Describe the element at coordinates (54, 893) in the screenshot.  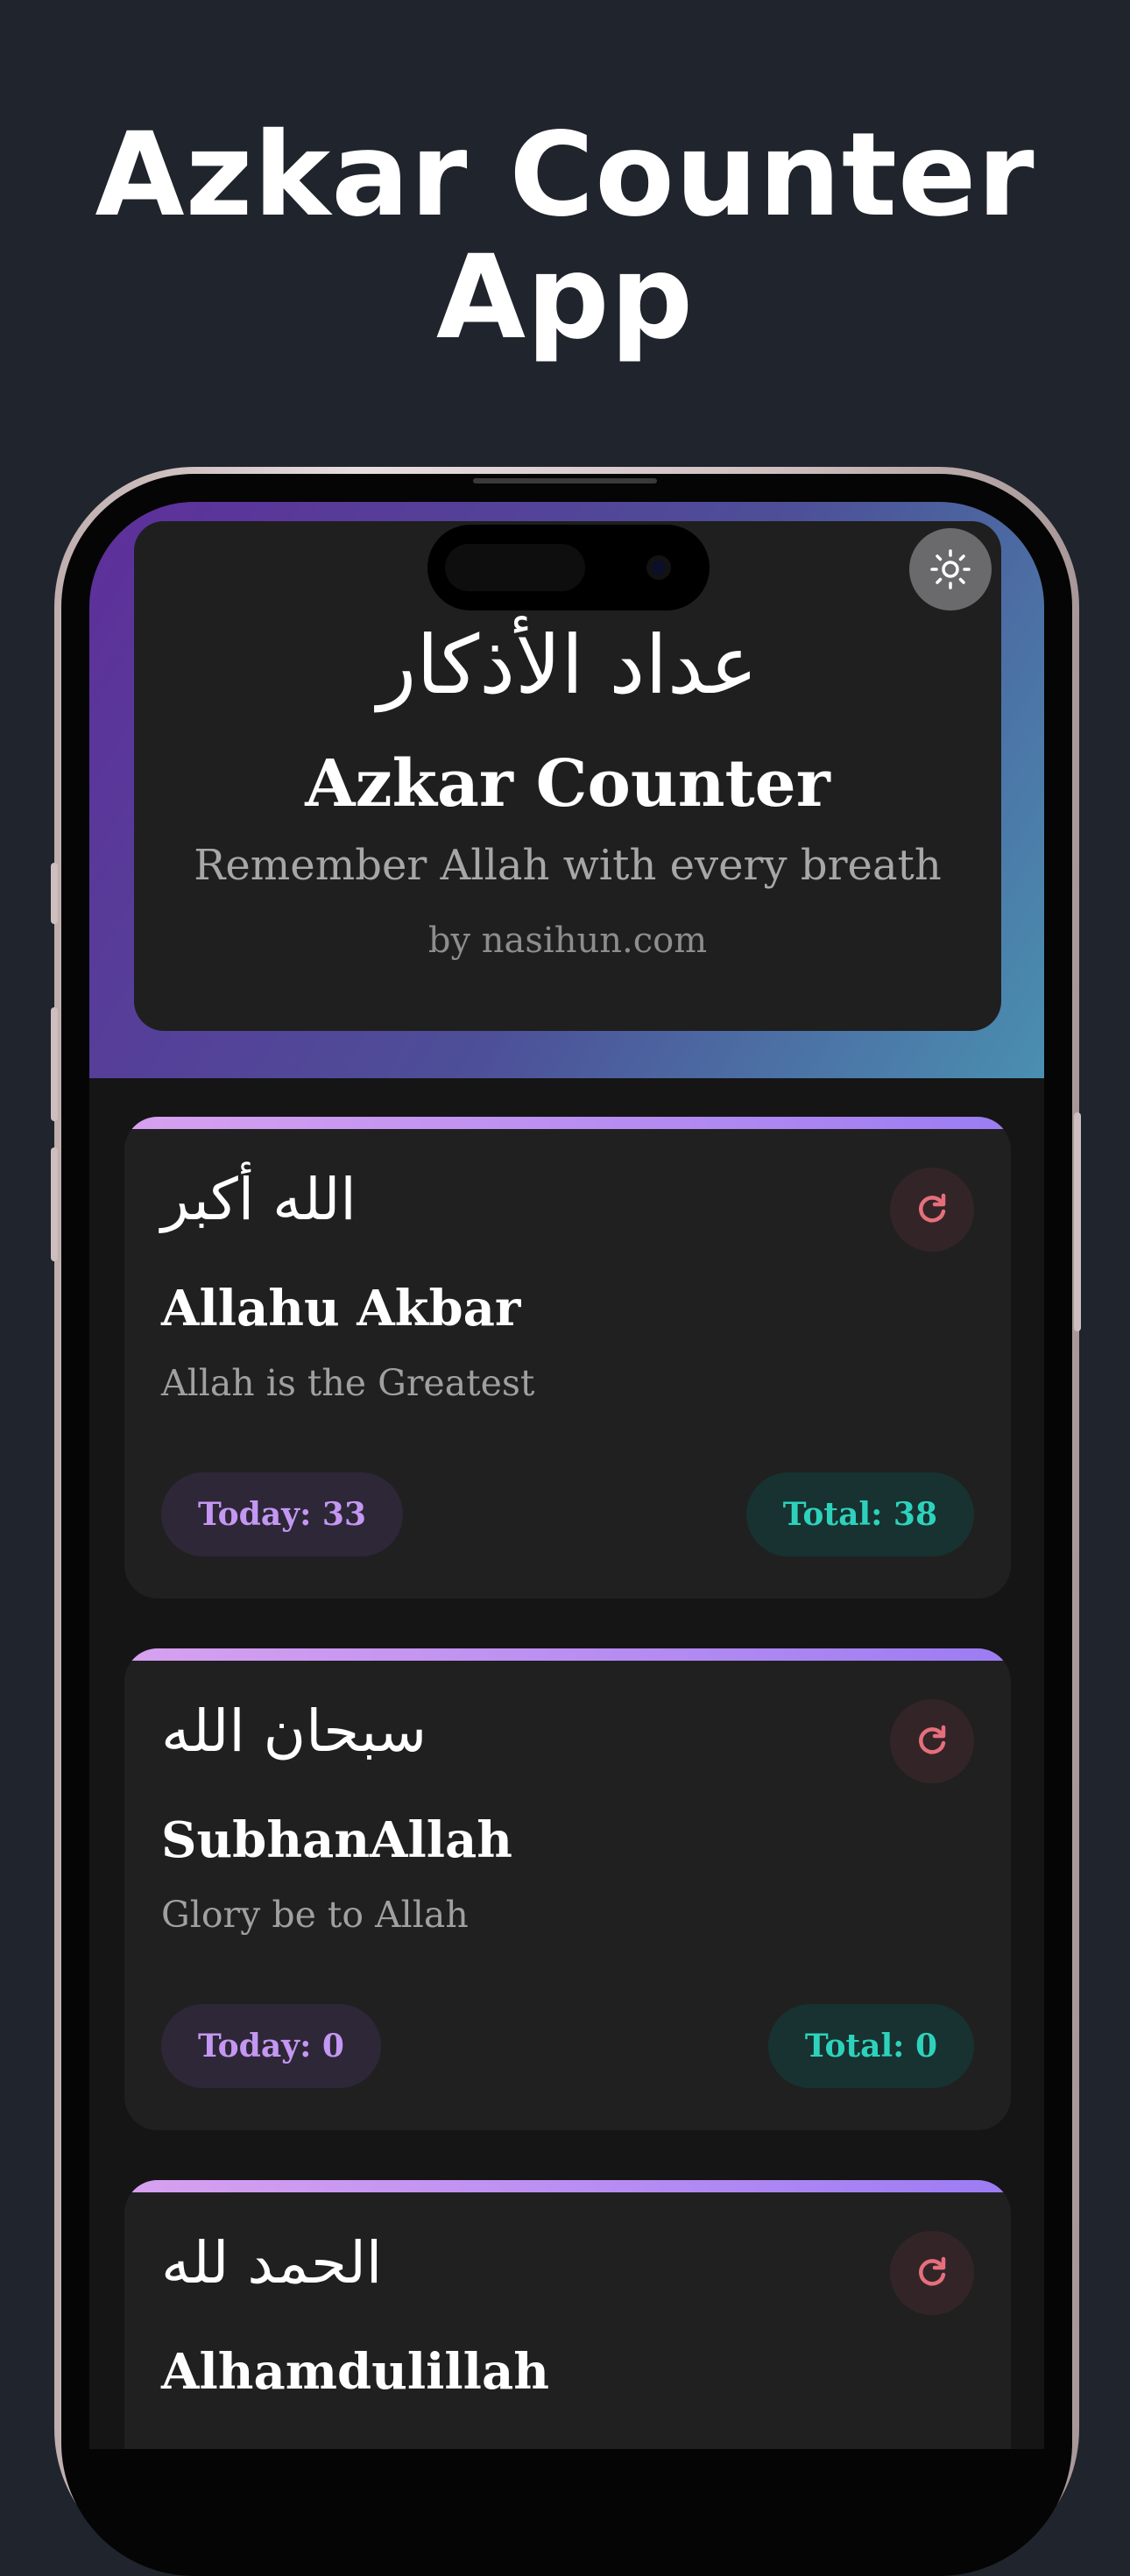
I see `phone-action-button` at that location.